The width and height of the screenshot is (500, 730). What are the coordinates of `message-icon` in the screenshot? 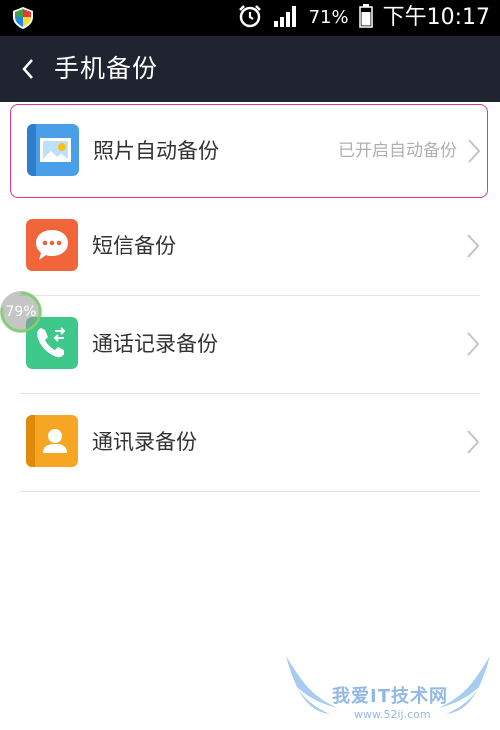 It's located at (52, 245).